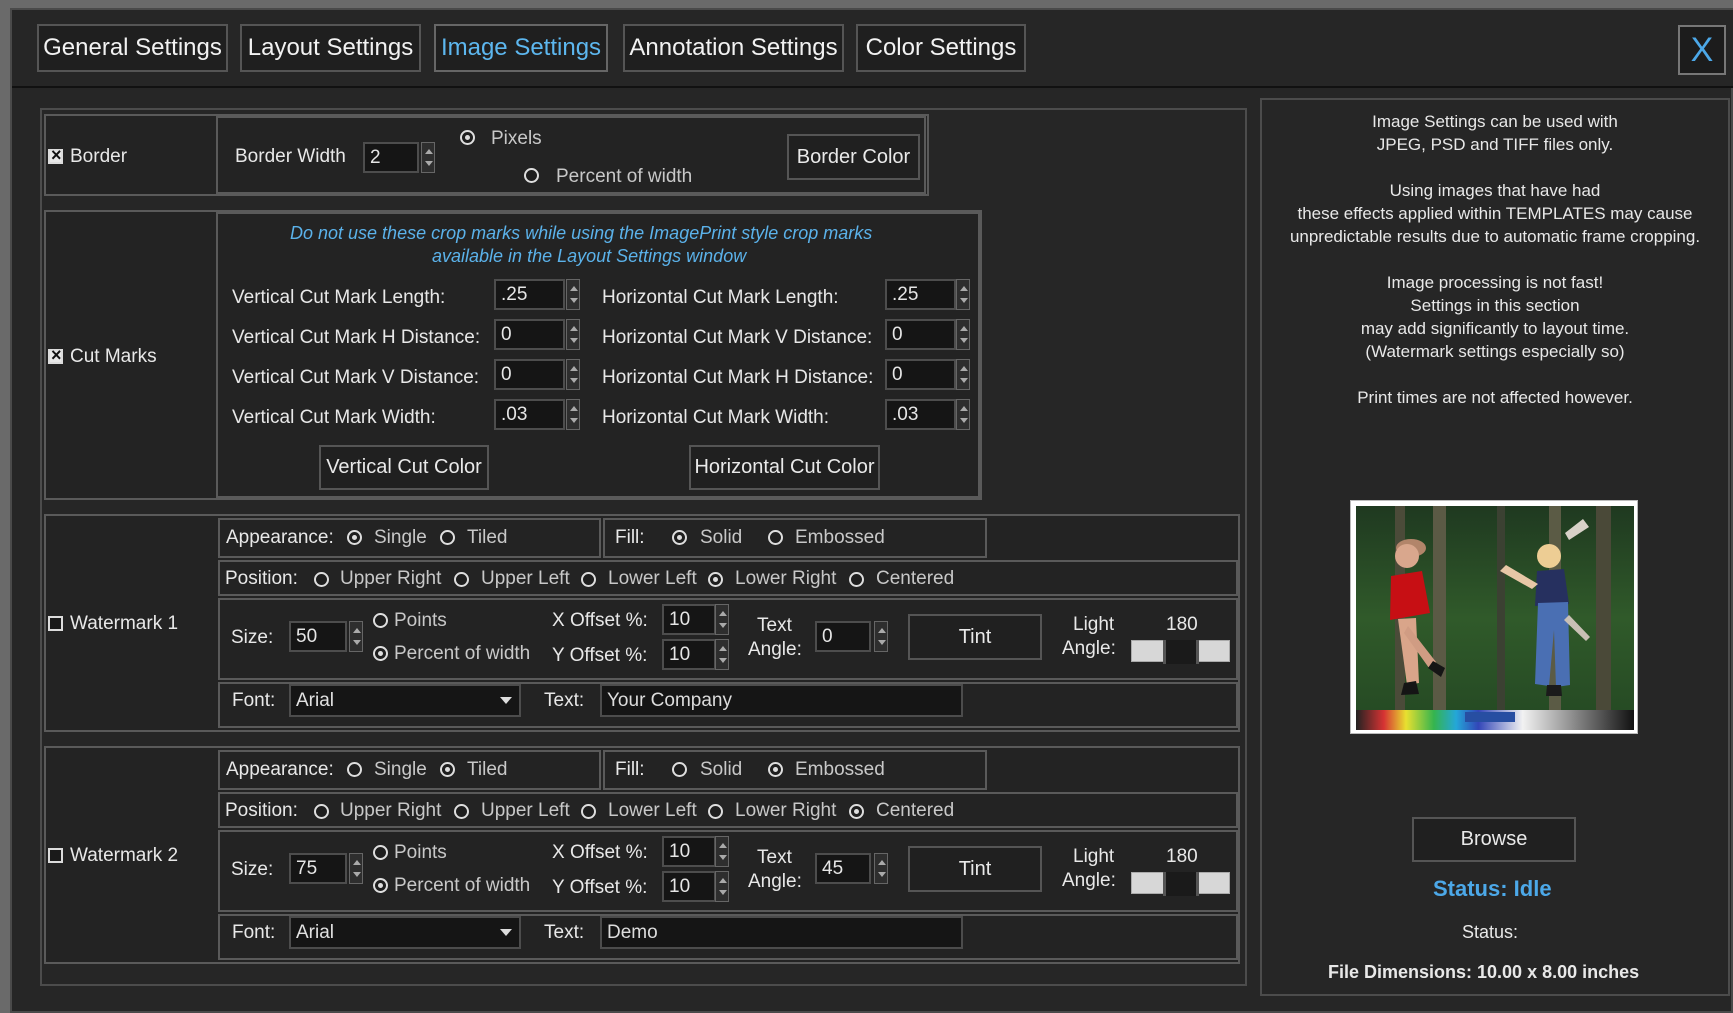  Describe the element at coordinates (461, 579) in the screenshot. I see `watermark1-upper-left-radio` at that location.